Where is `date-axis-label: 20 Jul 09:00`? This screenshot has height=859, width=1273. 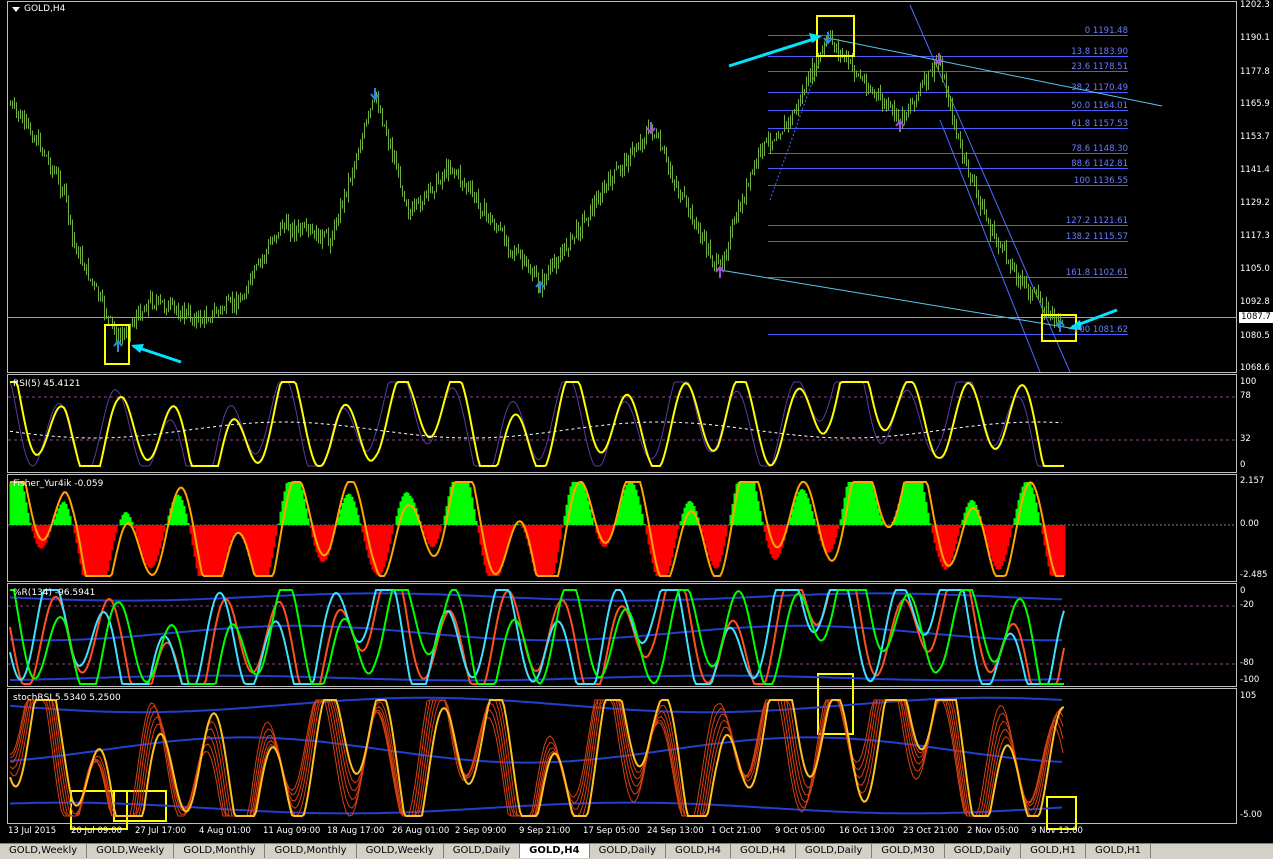
date-axis-label: 20 Jul 09:00 is located at coordinates (96, 831).